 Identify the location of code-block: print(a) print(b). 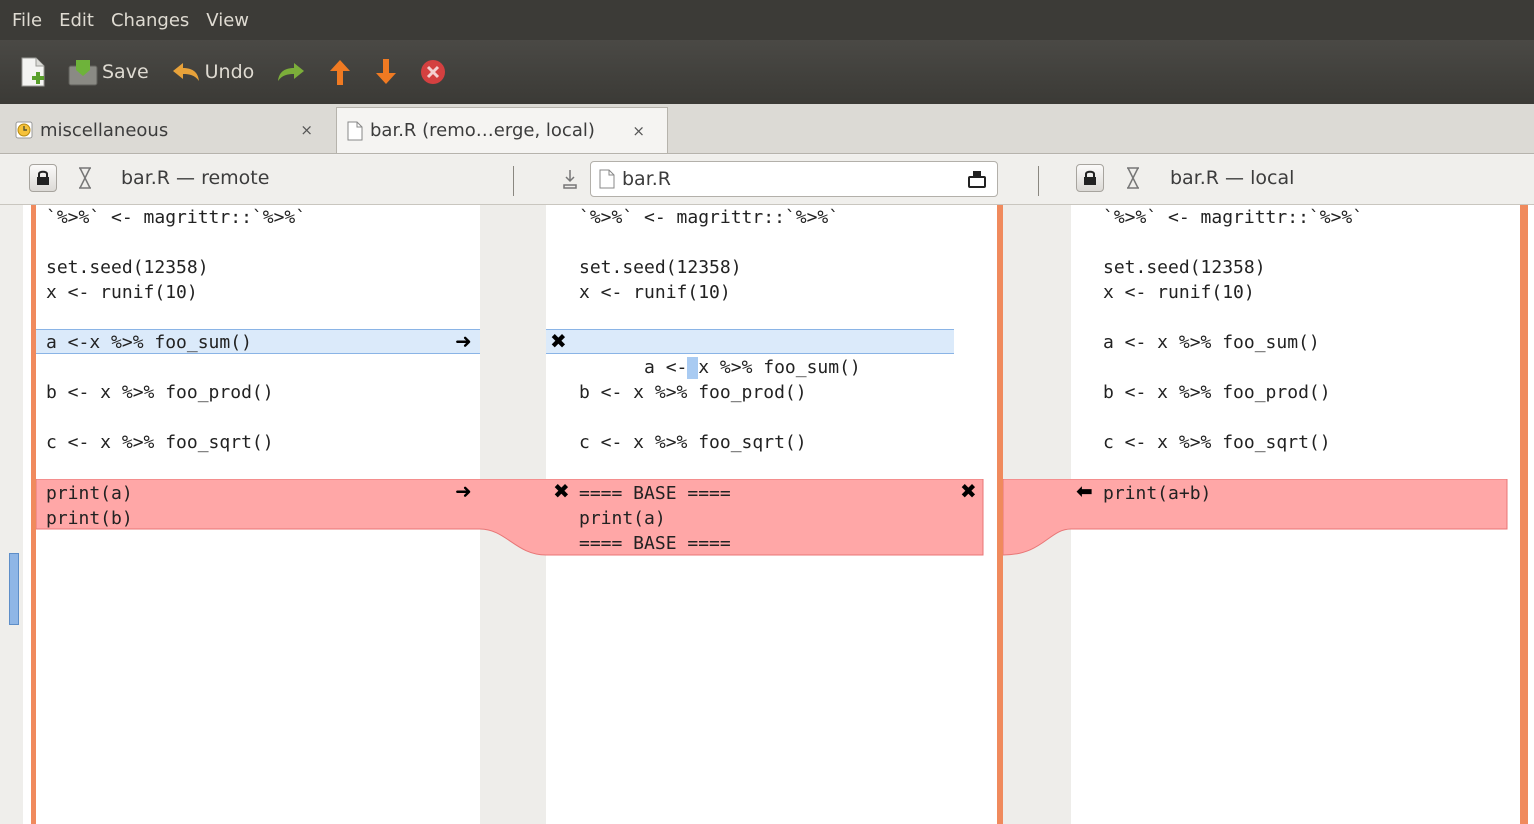
(89, 506).